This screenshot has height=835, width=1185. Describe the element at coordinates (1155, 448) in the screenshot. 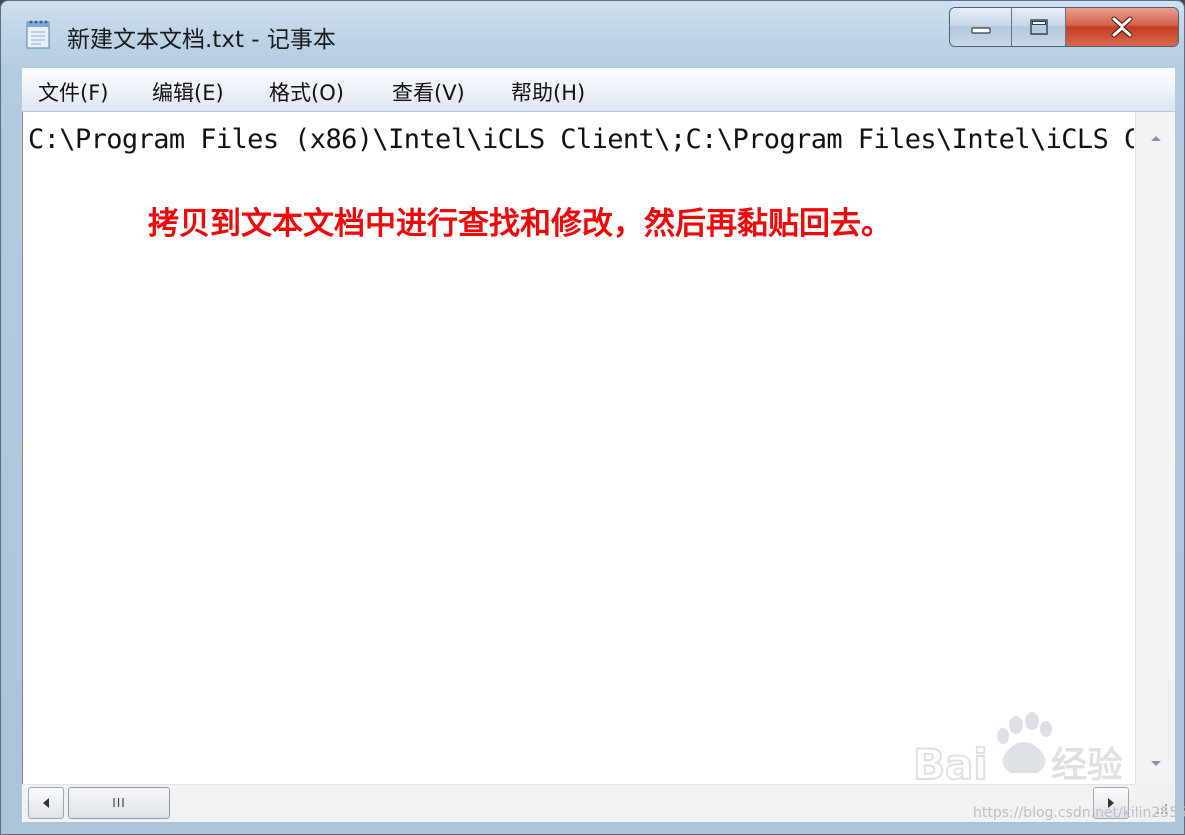

I see `vertical-scrollbar` at that location.